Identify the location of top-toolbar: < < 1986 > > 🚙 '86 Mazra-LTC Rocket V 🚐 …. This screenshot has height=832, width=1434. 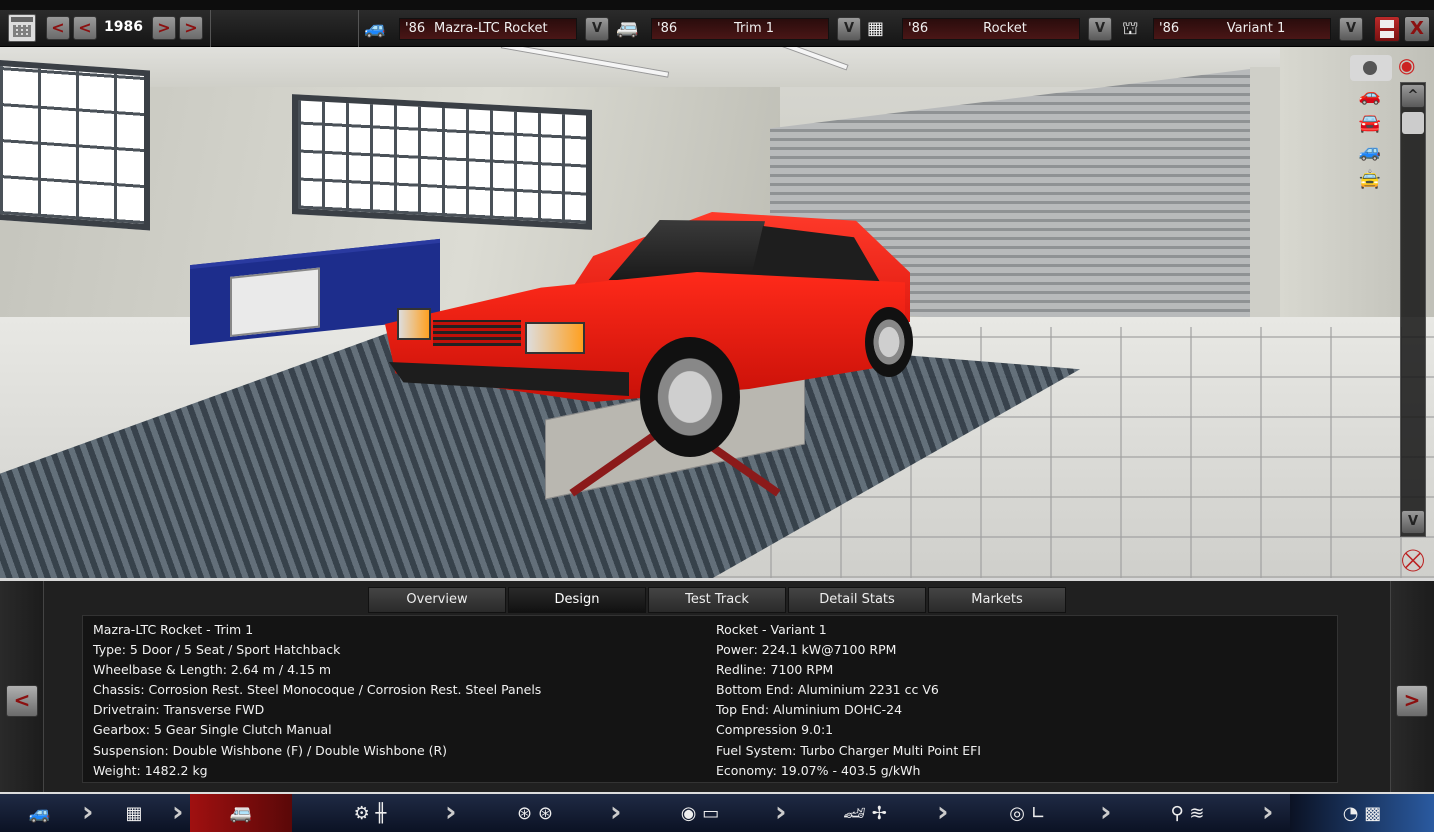
(717, 28).